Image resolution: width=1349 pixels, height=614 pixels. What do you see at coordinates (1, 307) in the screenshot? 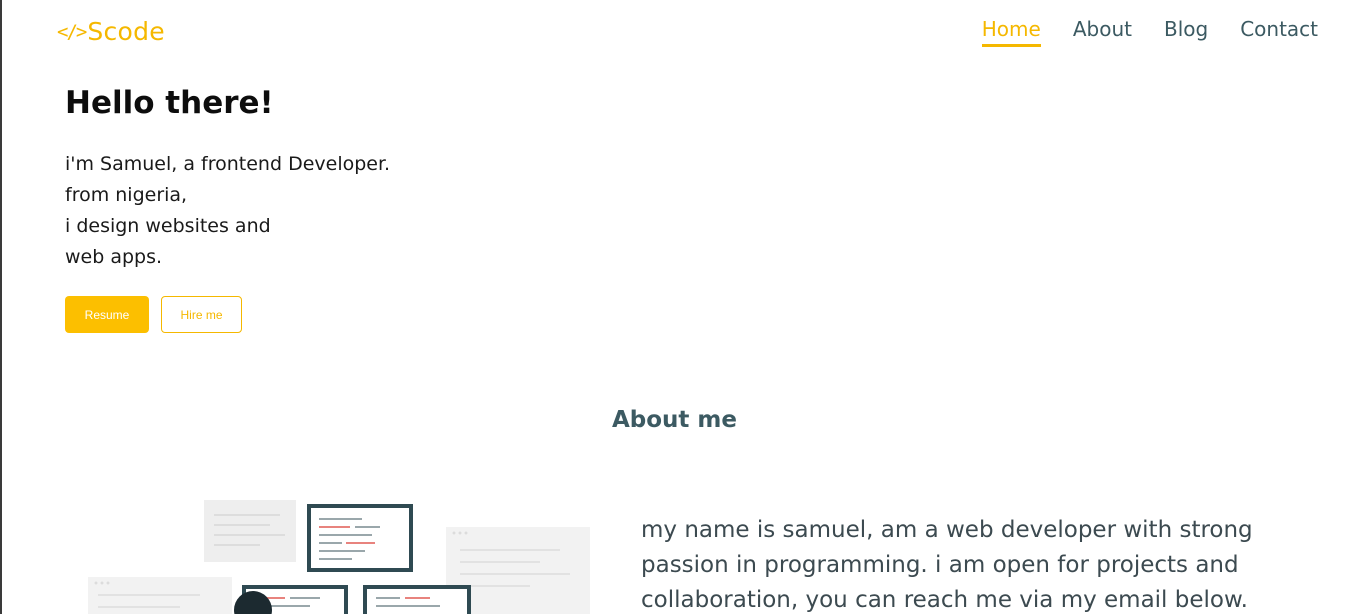
I see `window-edge` at bounding box center [1, 307].